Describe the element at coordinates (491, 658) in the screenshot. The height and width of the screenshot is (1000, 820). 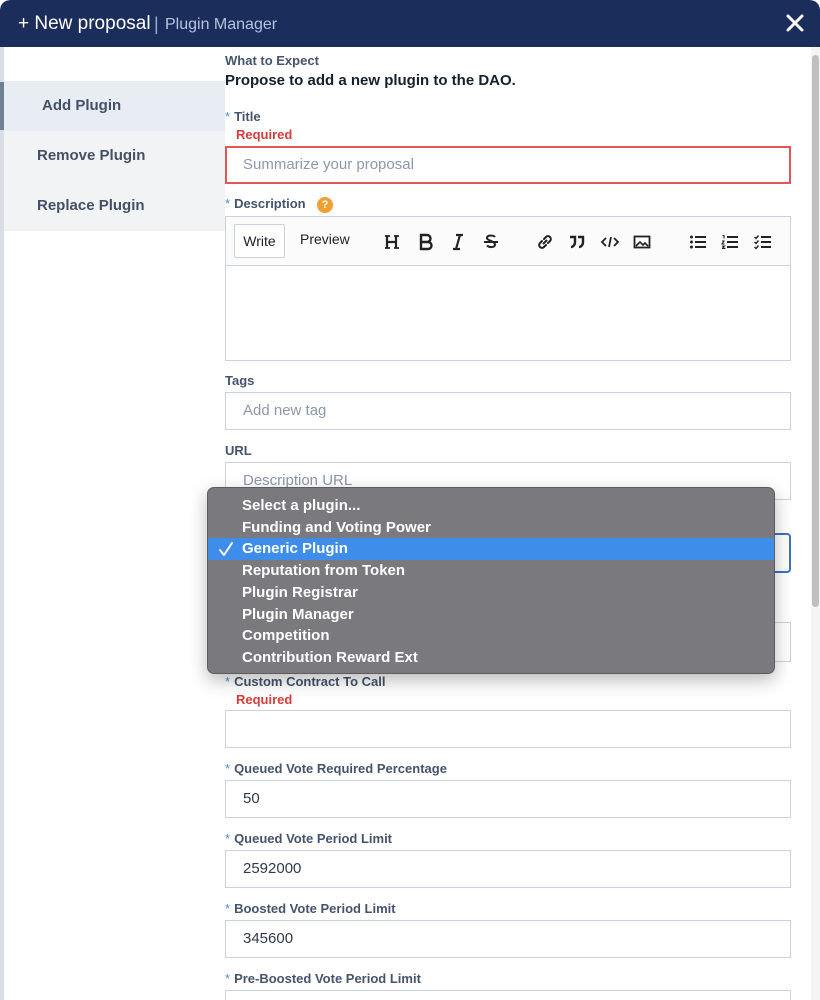
I see `dropdown-option: Contribution Reward Ext` at that location.